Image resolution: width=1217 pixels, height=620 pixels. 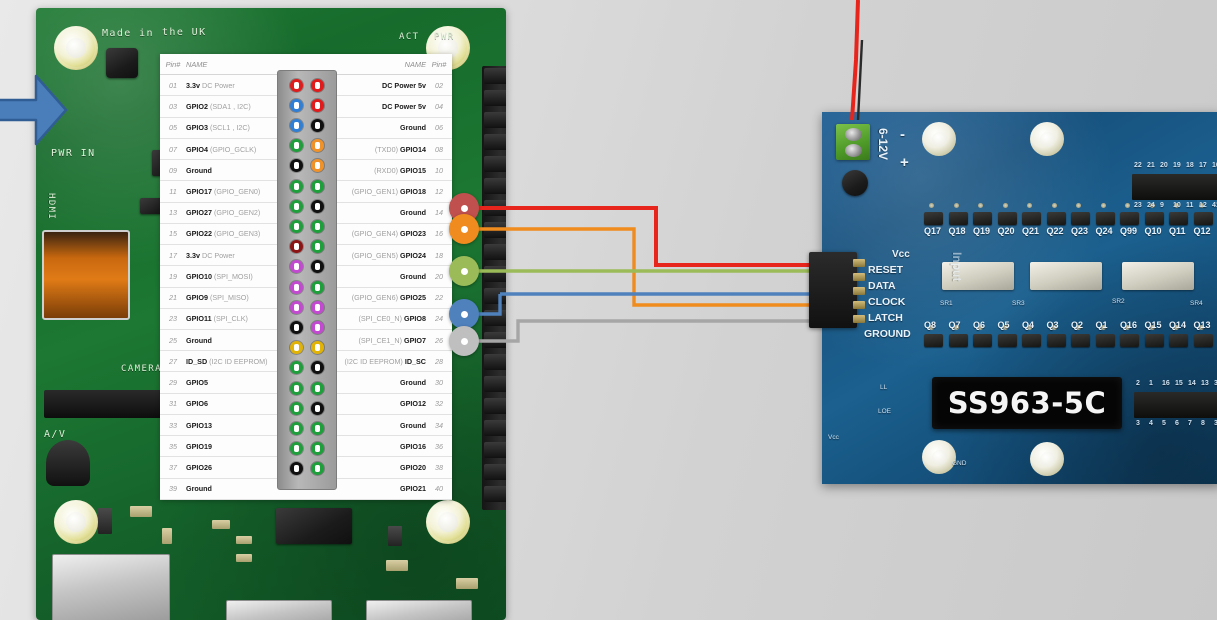 I want to click on transistor-q17, so click(x=933, y=218).